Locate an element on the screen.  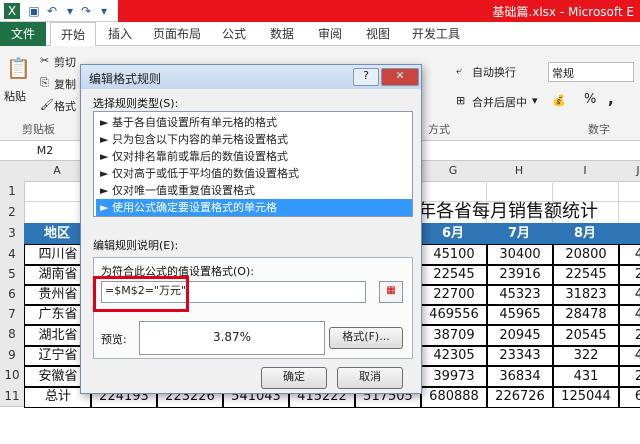
cell: 45323 is located at coordinates (520, 295).